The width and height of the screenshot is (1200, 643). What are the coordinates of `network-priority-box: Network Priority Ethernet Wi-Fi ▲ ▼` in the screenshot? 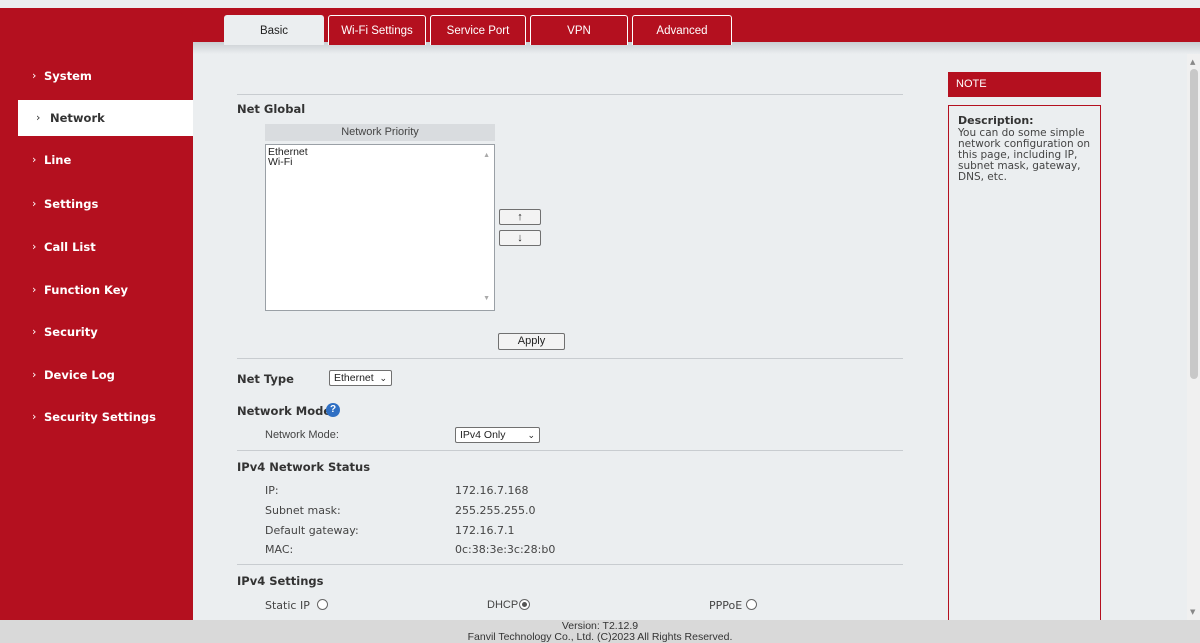 It's located at (380, 217).